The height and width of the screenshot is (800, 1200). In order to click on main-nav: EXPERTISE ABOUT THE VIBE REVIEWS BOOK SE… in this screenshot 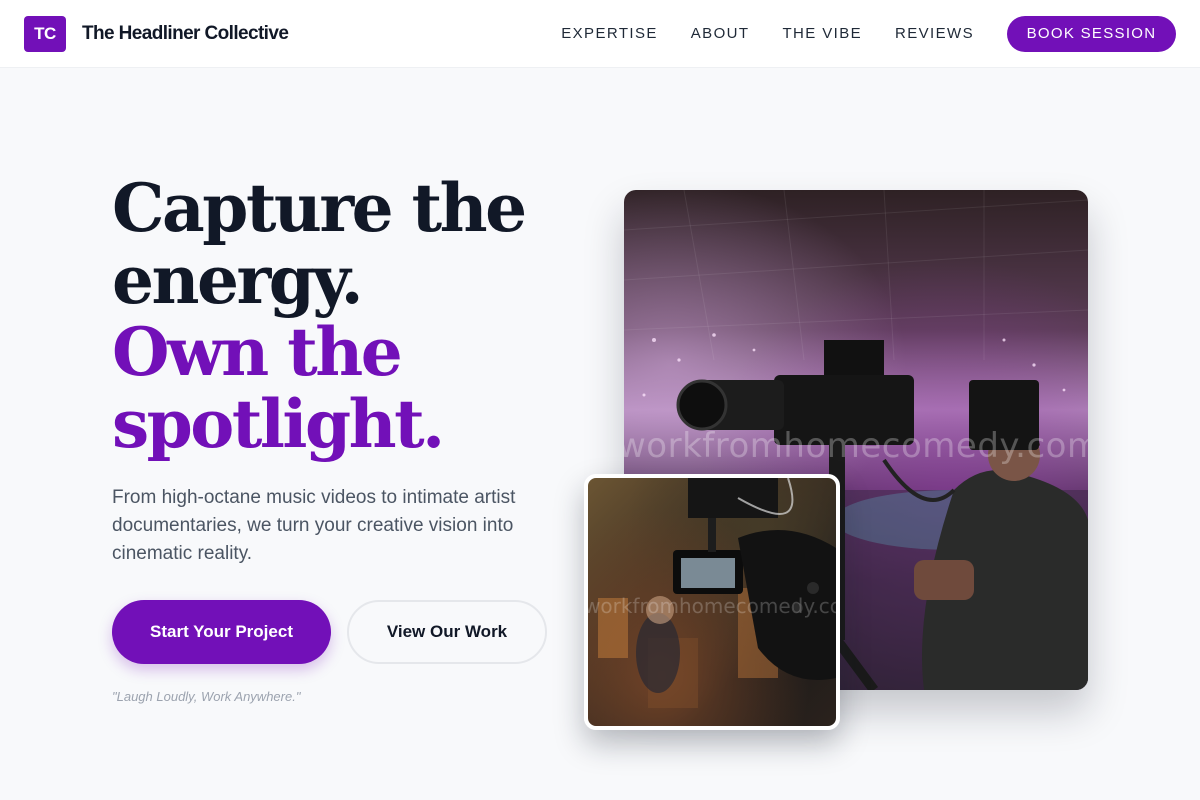, I will do `click(868, 33)`.